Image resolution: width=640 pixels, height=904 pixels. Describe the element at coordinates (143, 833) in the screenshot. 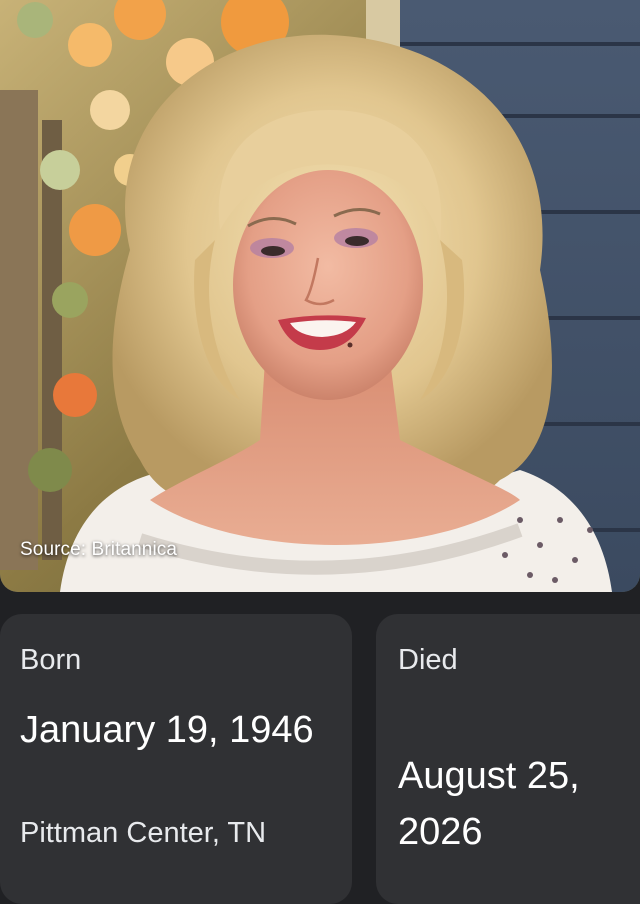

I see `born-place: Pittman Center, TN` at that location.